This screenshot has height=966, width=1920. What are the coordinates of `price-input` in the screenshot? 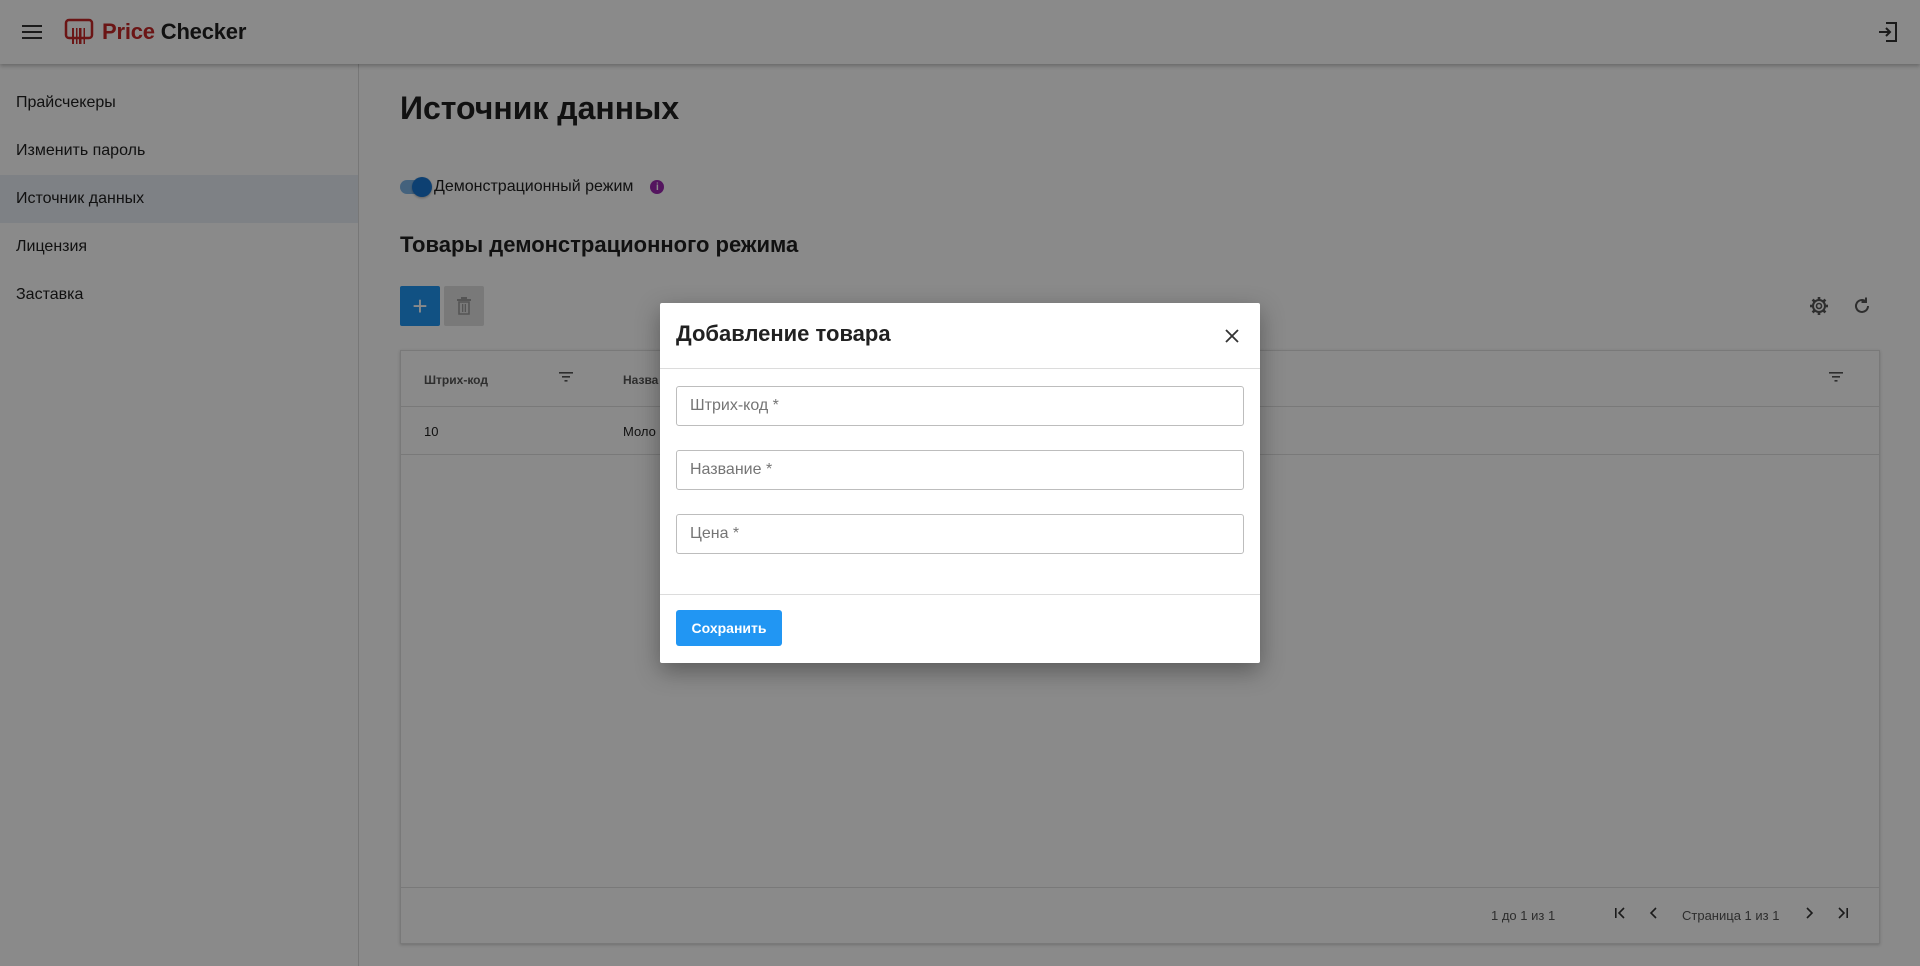 It's located at (960, 534).